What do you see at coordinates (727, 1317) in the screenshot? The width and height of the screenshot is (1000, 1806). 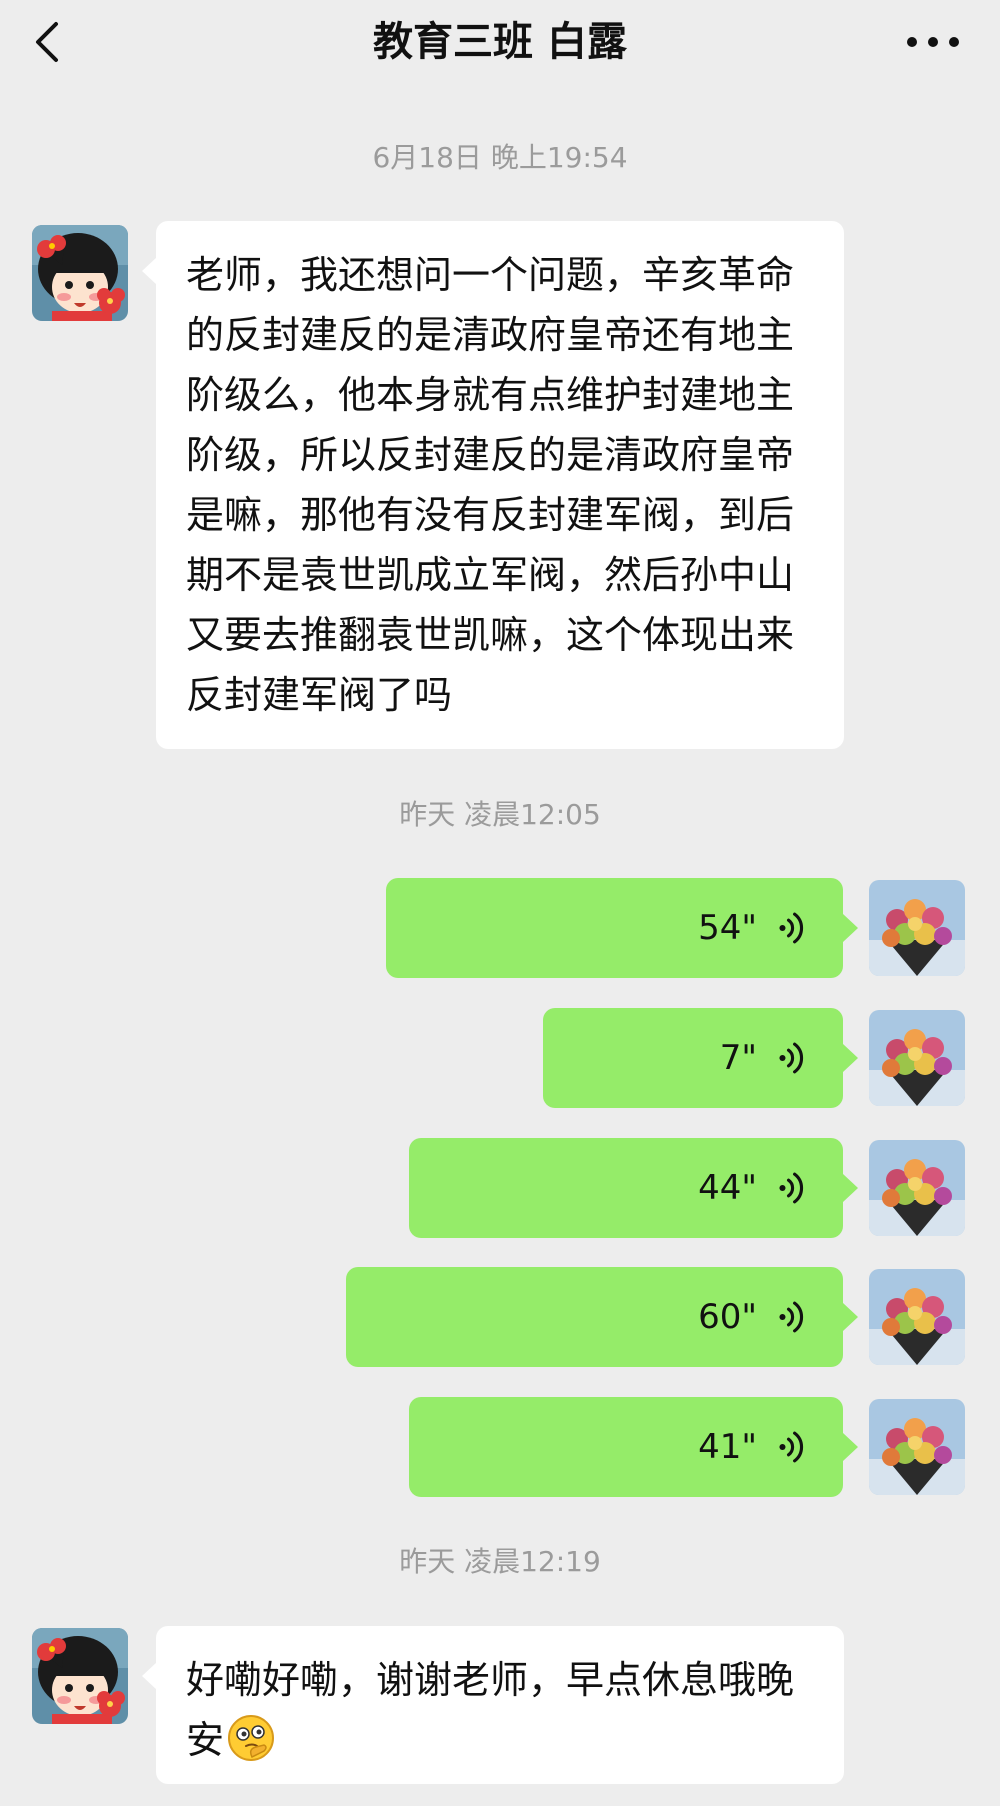 I see `voice-duration: 60"` at bounding box center [727, 1317].